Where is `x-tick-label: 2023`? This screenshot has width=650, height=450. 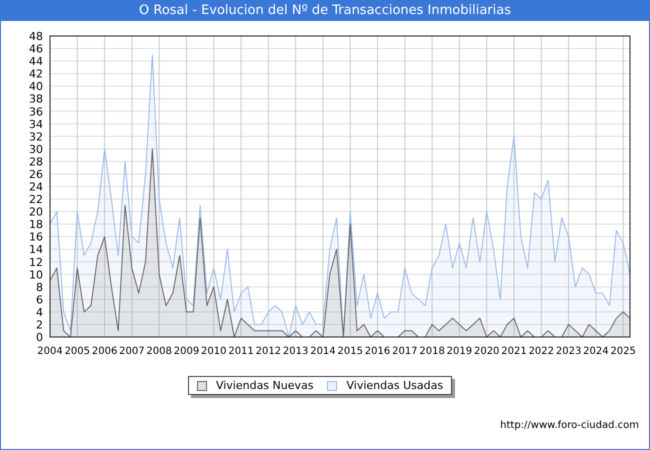 x-tick-label: 2023 is located at coordinates (569, 351).